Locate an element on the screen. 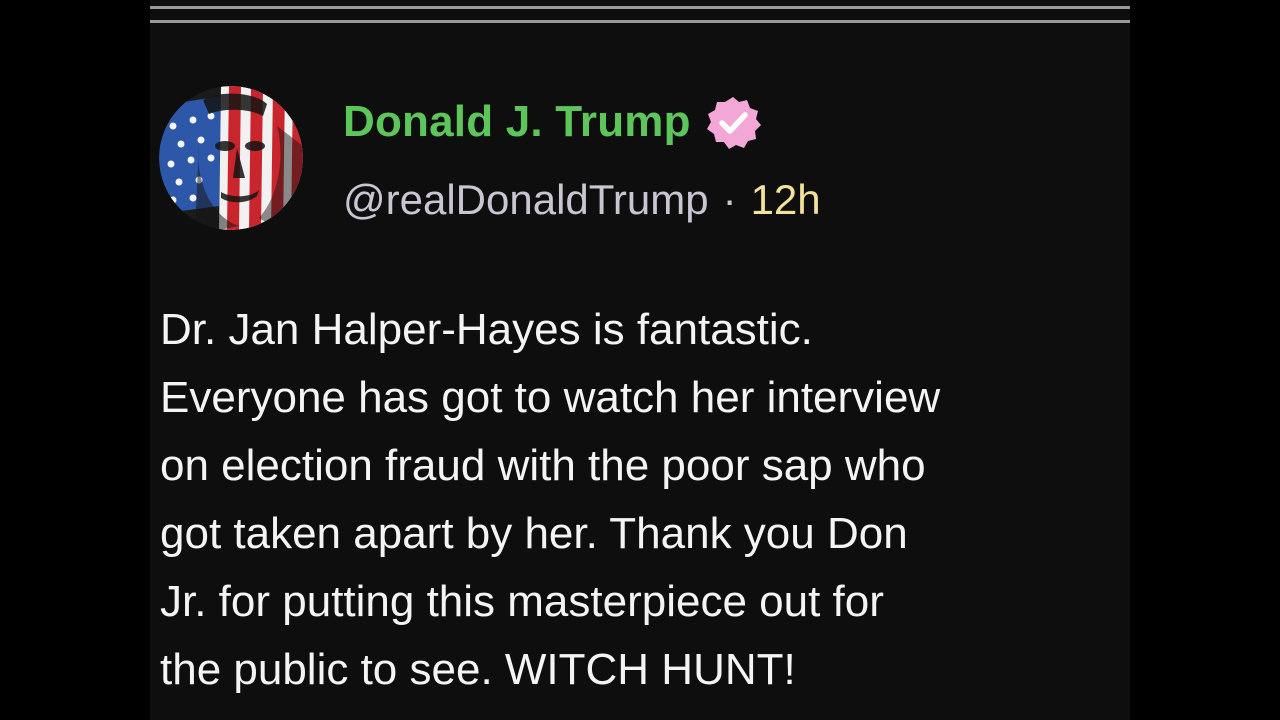 The image size is (1280, 720). post-text-line: Jr. for putting this masterpiece out for is located at coordinates (522, 601).